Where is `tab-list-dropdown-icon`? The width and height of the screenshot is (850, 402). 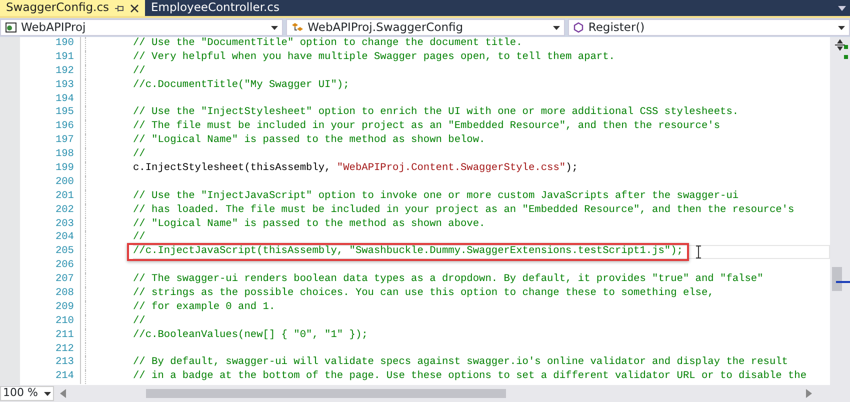 tab-list-dropdown-icon is located at coordinates (842, 8).